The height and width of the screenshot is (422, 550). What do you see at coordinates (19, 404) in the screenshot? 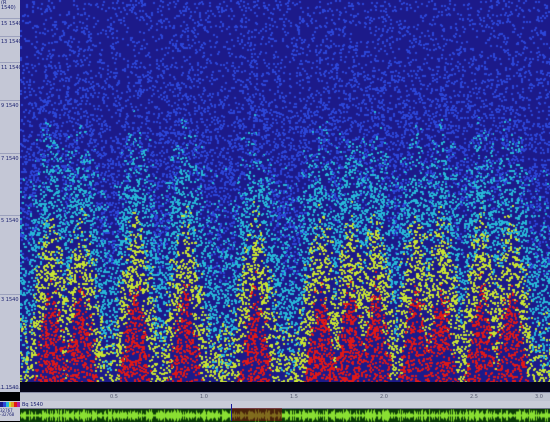
I see `color-swatch` at bounding box center [19, 404].